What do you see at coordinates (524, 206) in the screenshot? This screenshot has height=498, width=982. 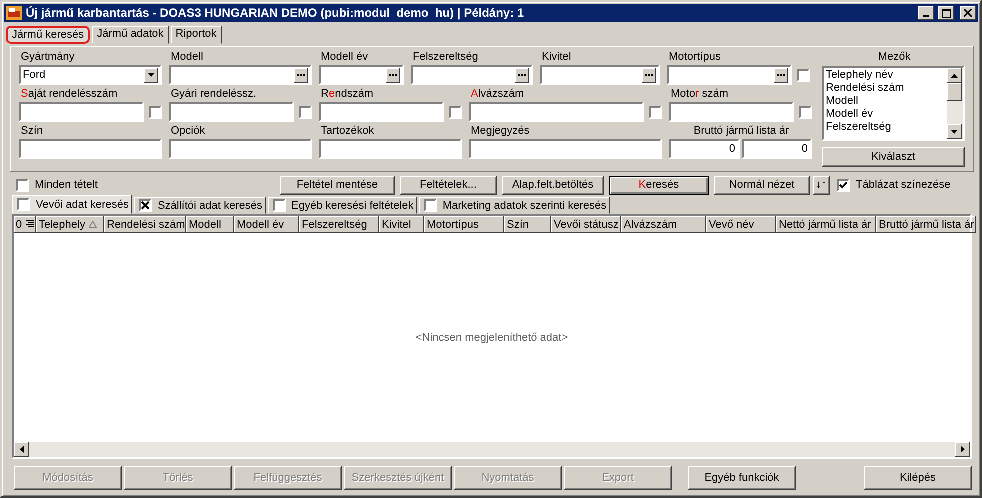 I see `tab-label: Marketing adatok szerinti keresés` at bounding box center [524, 206].